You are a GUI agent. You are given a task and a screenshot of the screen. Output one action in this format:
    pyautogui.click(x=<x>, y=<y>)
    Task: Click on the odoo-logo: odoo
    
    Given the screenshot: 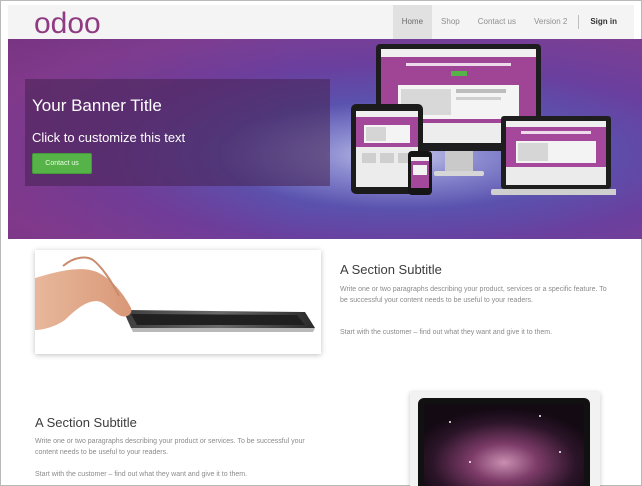 What is the action you would take?
    pyautogui.click(x=89, y=22)
    